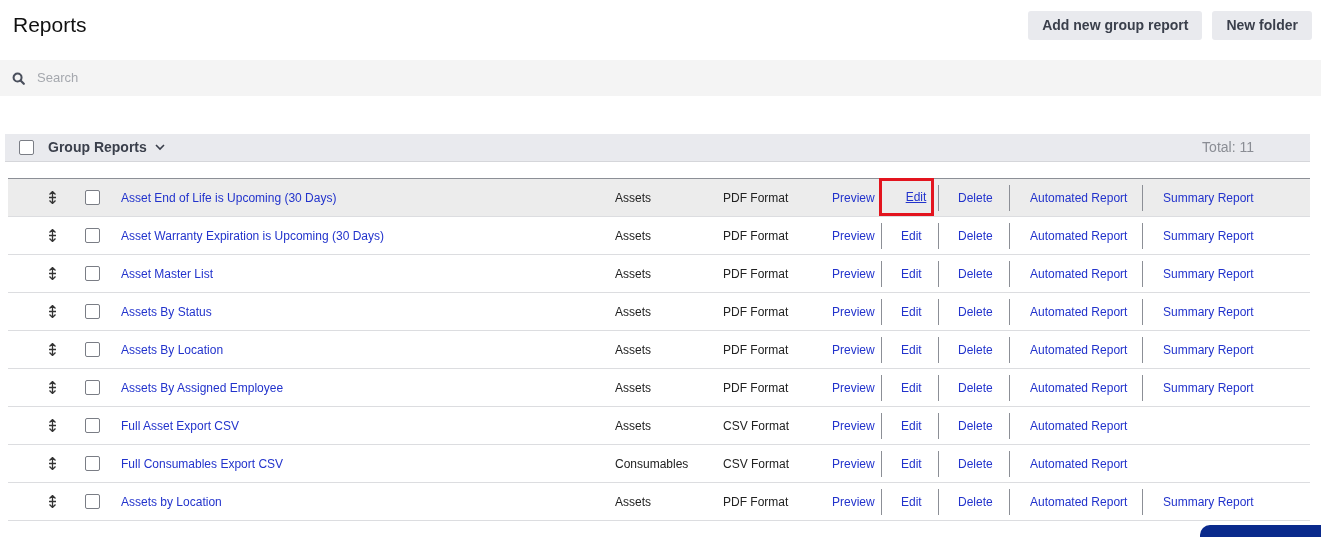  Describe the element at coordinates (159, 147) in the screenshot. I see `chevron-down-icon` at that location.